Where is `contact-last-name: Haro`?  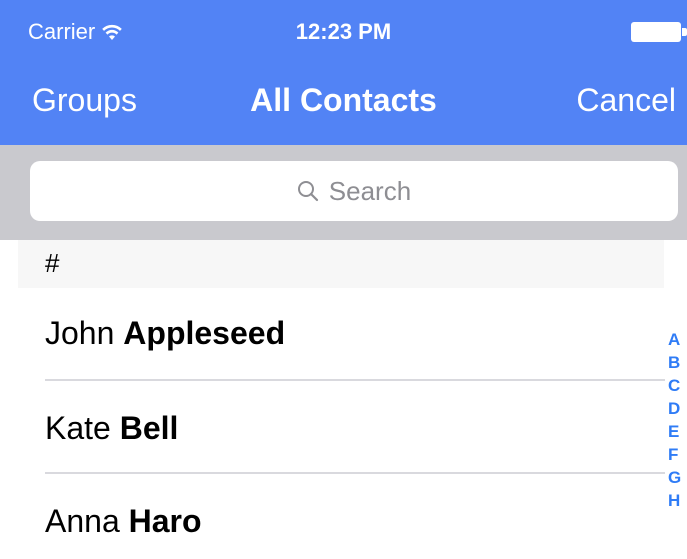 contact-last-name: Haro is located at coordinates (165, 521).